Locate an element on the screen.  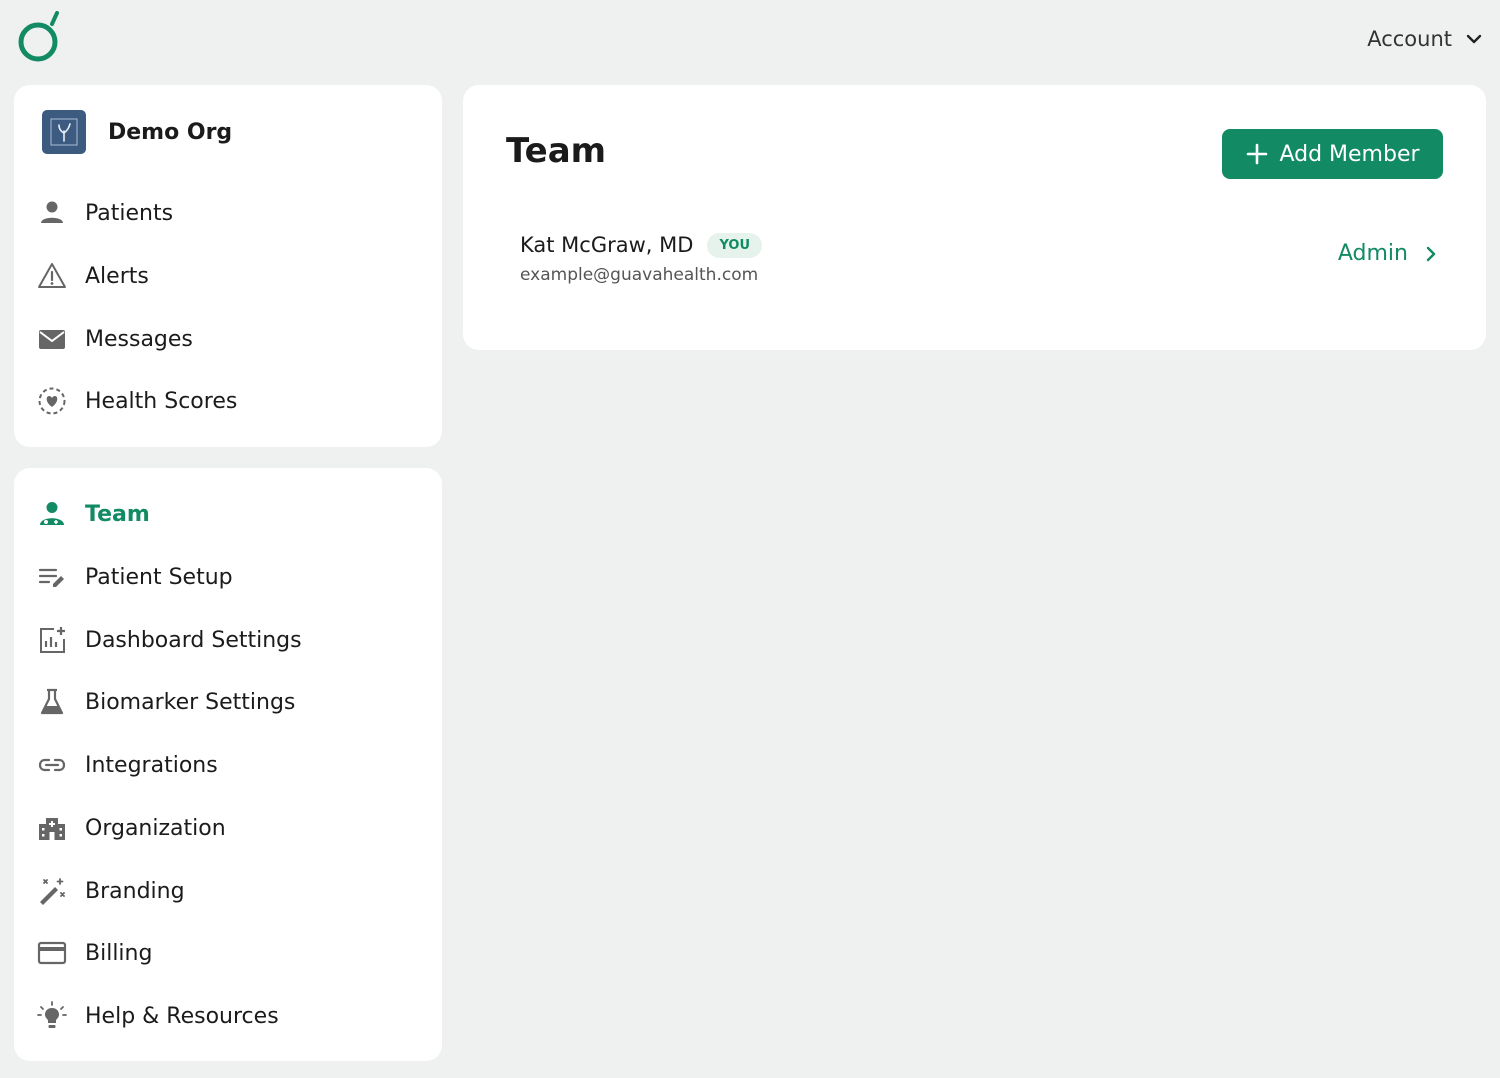
you-badge: YOU is located at coordinates (734, 245).